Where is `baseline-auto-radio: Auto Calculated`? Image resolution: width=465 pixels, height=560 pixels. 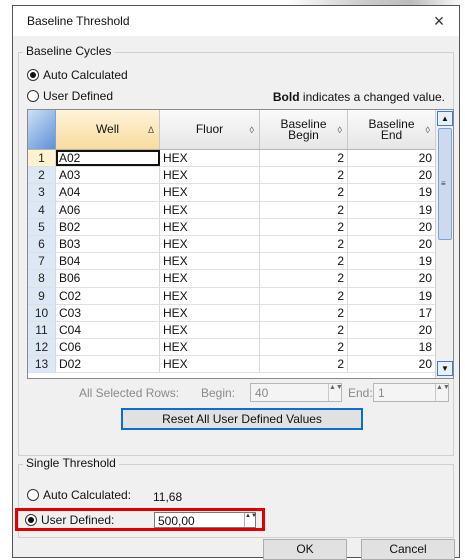
baseline-auto-radio: Auto Calculated is located at coordinates (77, 75).